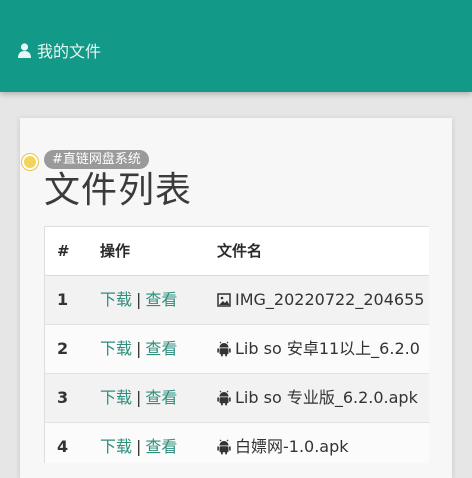 The width and height of the screenshot is (472, 478). Describe the element at coordinates (63, 446) in the screenshot. I see `row-num: 4` at that location.